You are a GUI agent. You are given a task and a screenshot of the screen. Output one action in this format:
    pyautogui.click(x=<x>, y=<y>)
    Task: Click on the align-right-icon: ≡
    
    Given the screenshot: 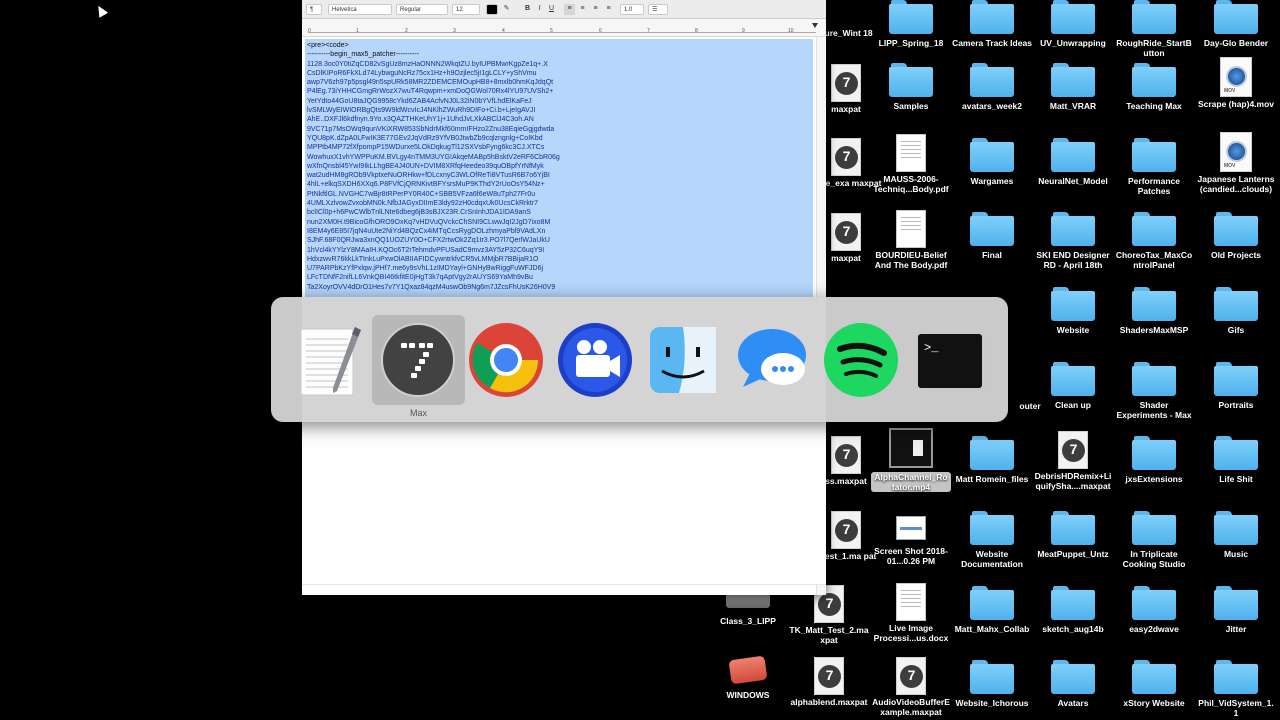 What is the action you would take?
    pyautogui.click(x=595, y=9)
    